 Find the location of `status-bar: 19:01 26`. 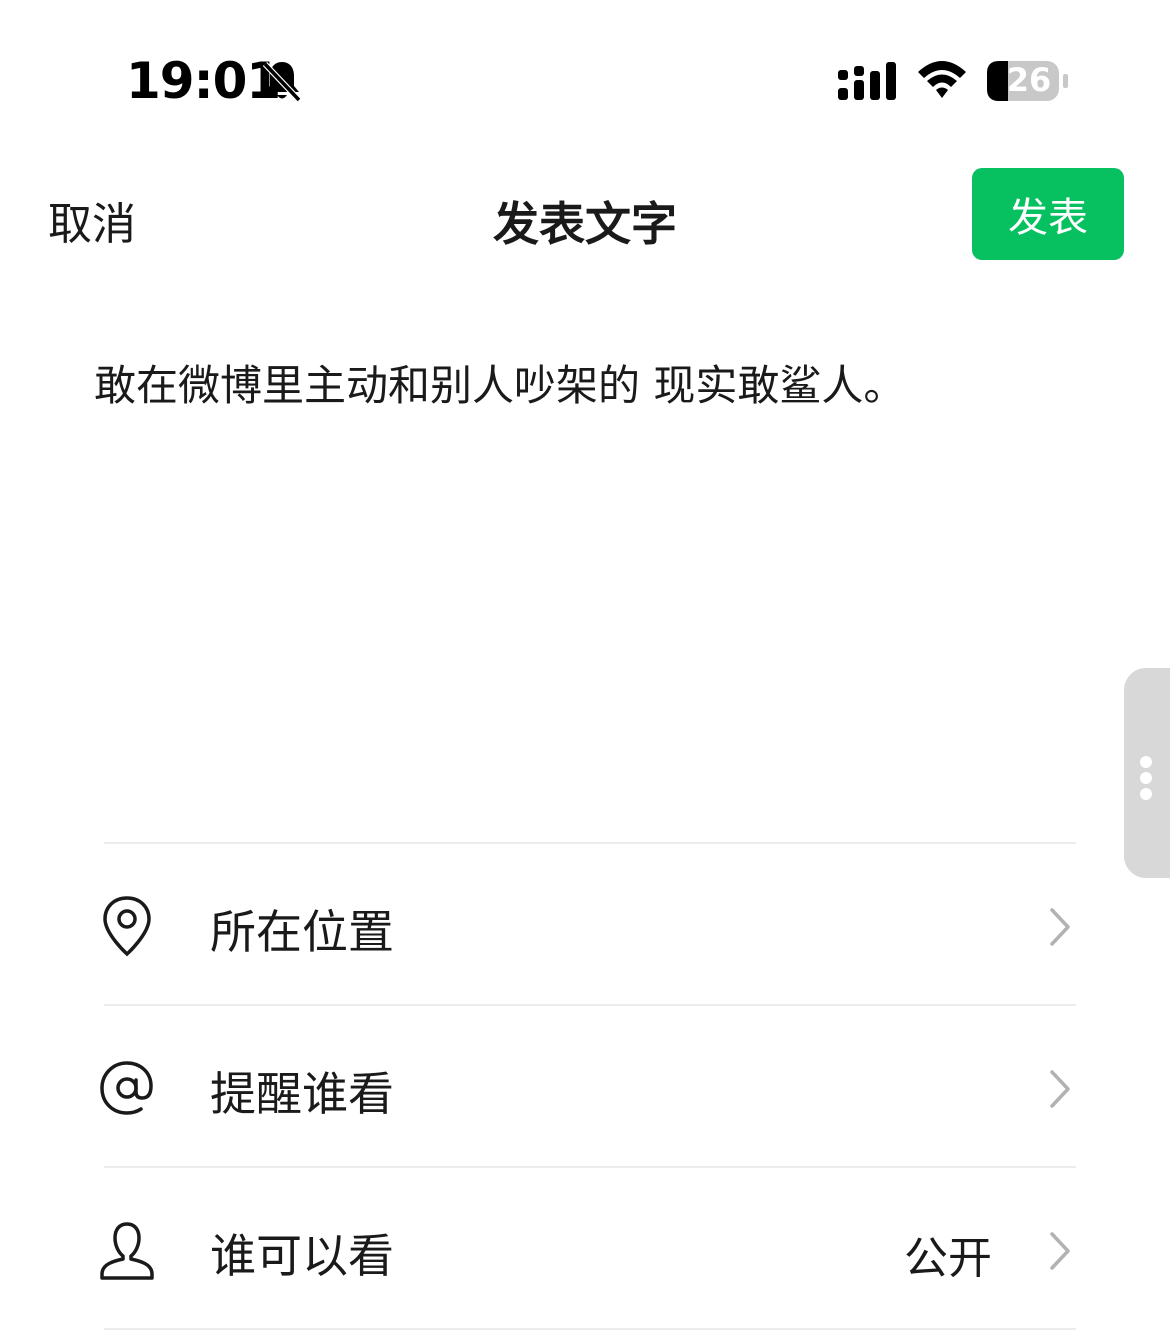

status-bar: 19:01 26 is located at coordinates (585, 80).